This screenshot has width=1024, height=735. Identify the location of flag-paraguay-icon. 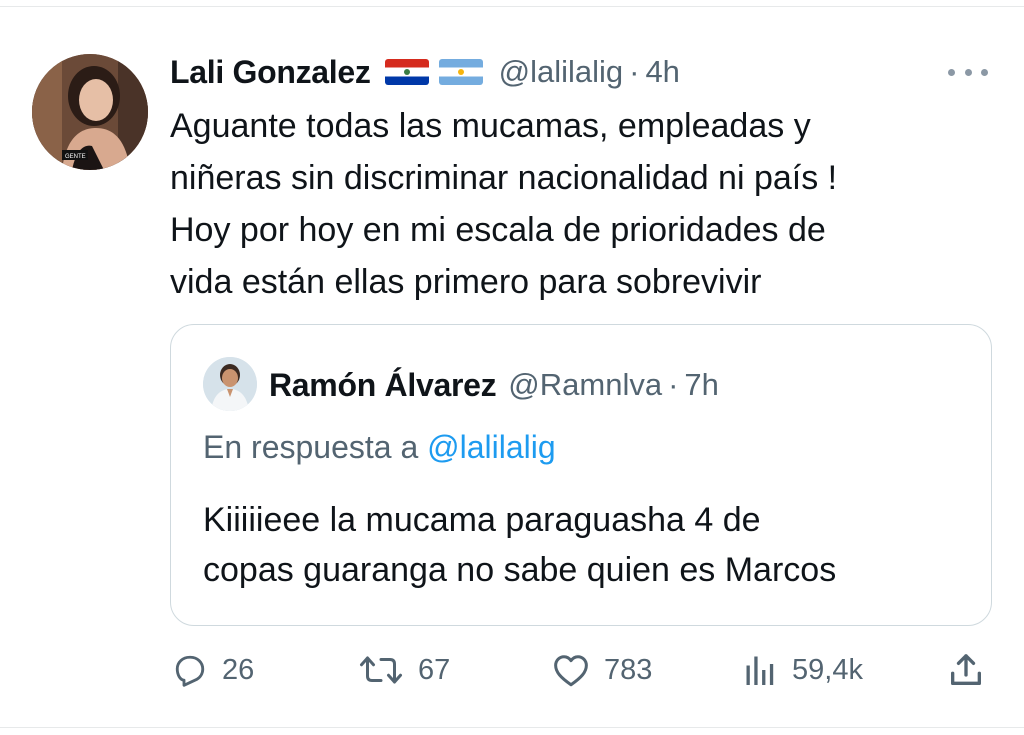
(406, 72).